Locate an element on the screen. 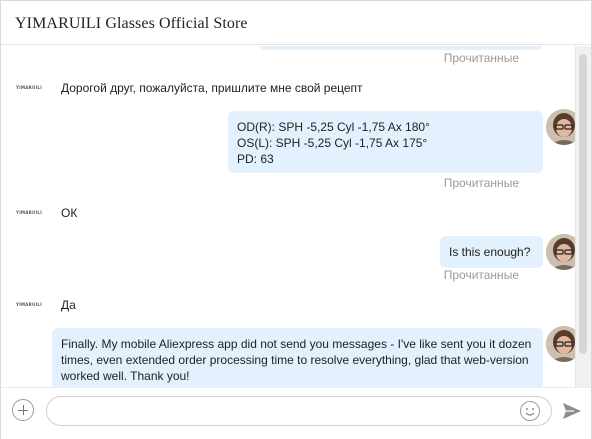 The width and height of the screenshot is (592, 439). message-text: Is this enough? is located at coordinates (490, 252).